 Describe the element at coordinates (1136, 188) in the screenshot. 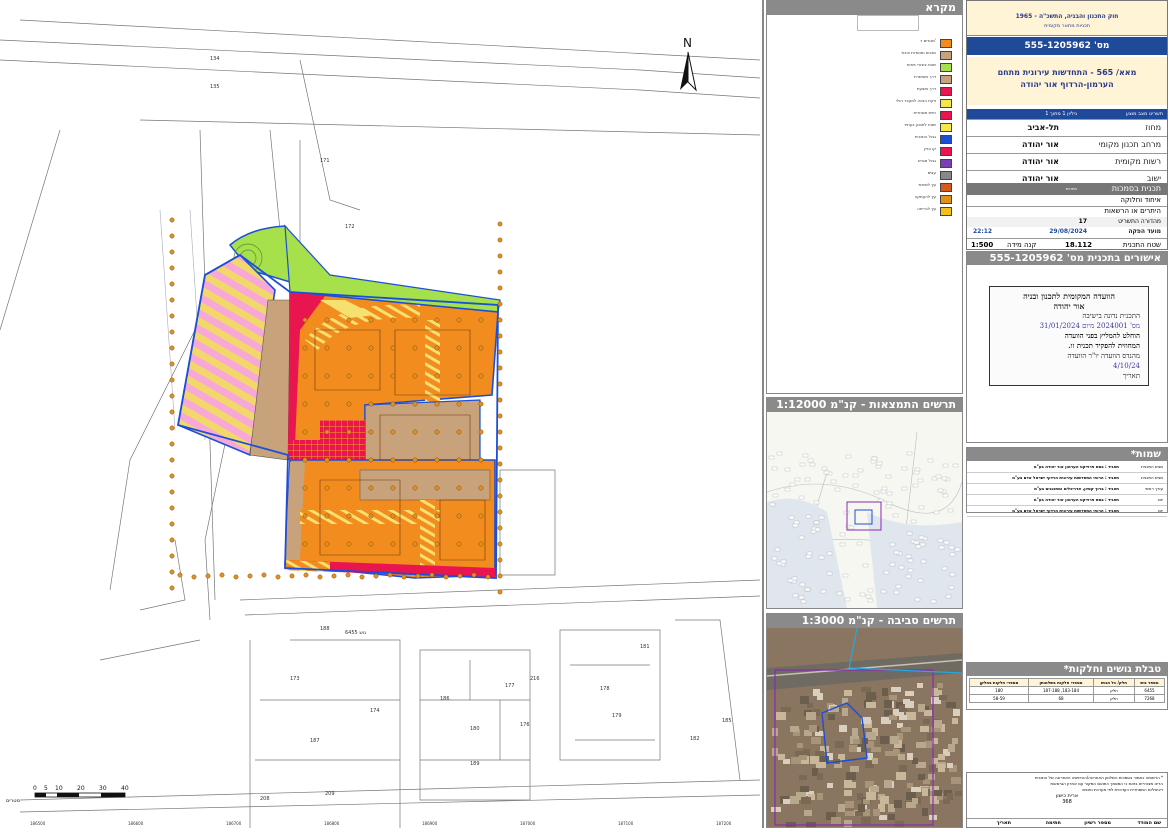

I see `discretion-label: תכנית בסמכות` at that location.